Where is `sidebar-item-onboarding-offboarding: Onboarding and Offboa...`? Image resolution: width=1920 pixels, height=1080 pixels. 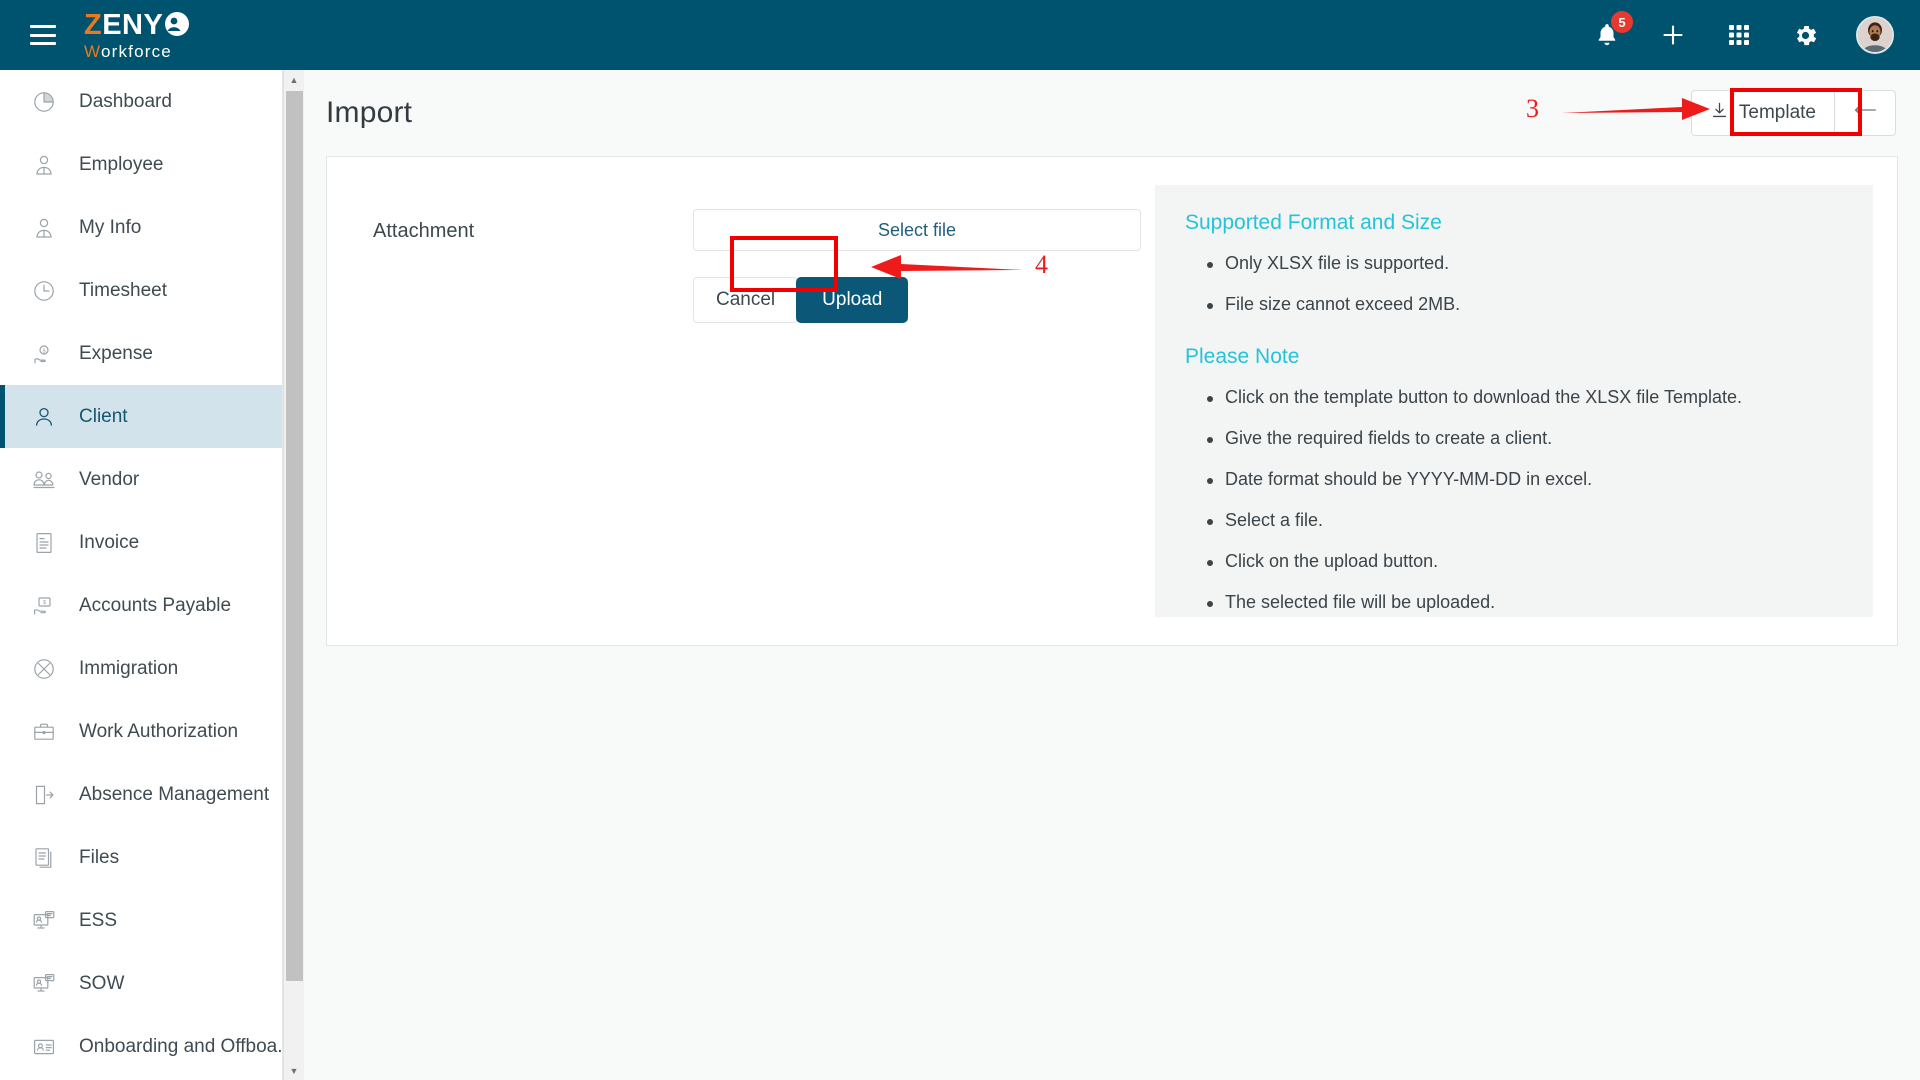 sidebar-item-onboarding-offboarding: Onboarding and Offboa... is located at coordinates (141, 1046).